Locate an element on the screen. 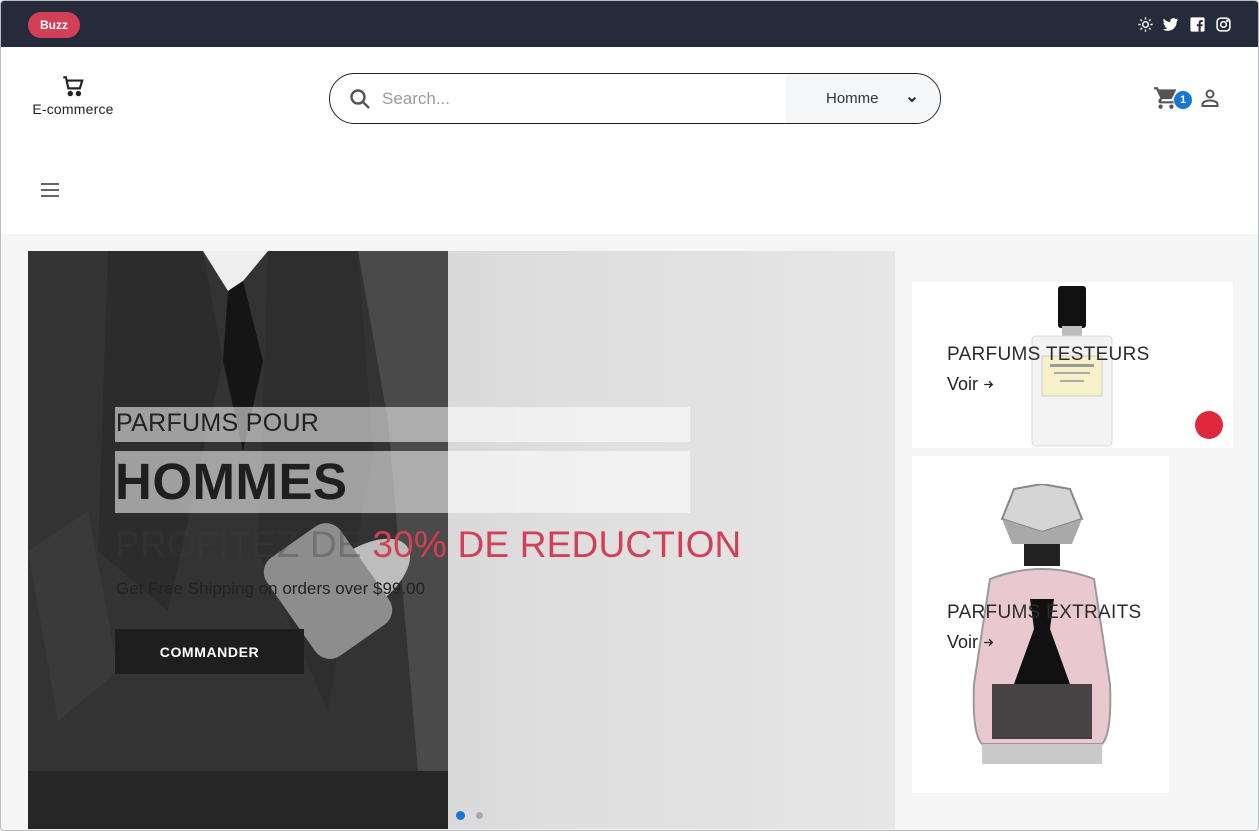 This screenshot has width=1259, height=831. hero-note: Get Free Shipping on orders over $99.00 is located at coordinates (271, 588).